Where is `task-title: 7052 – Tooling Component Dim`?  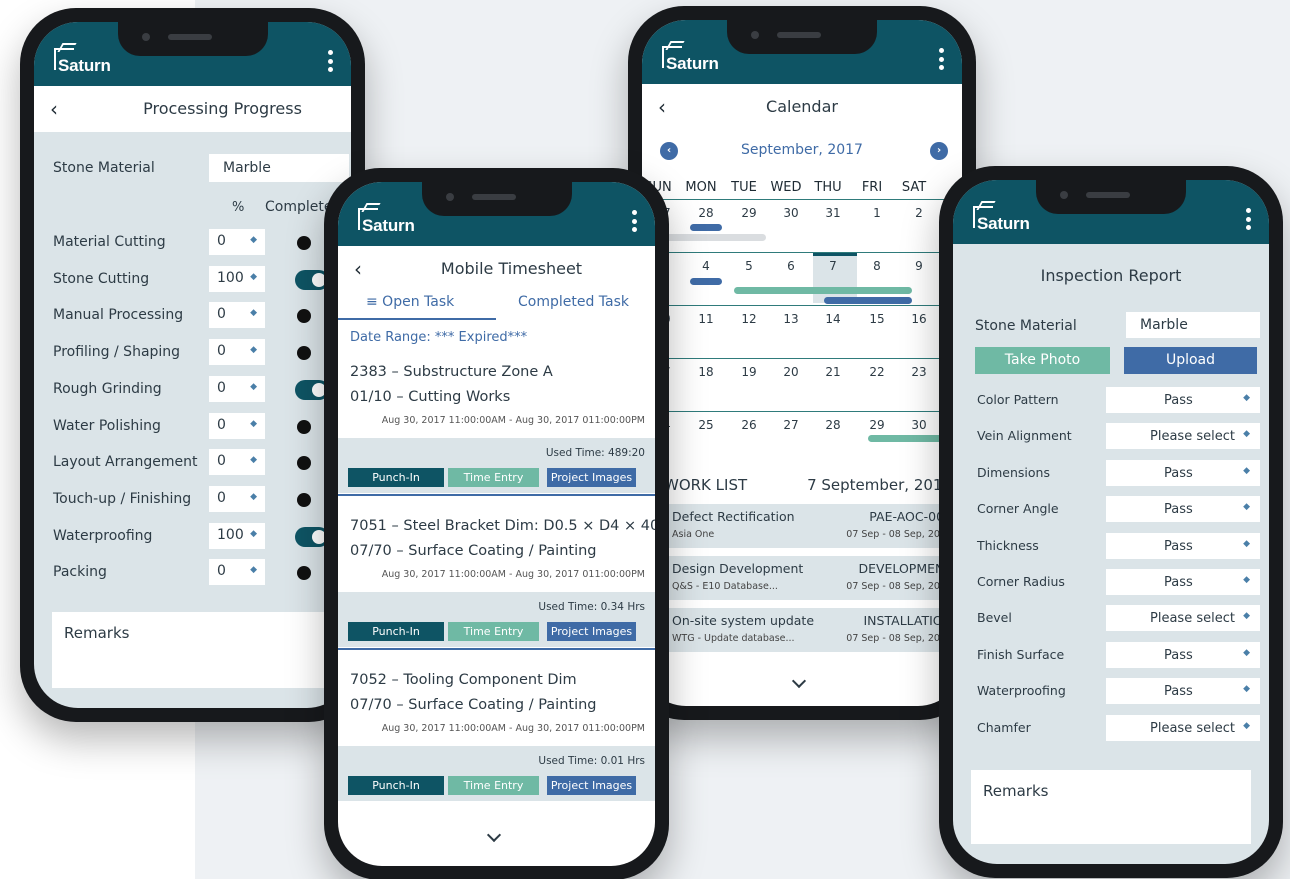 task-title: 7052 – Tooling Component Dim is located at coordinates (463, 680).